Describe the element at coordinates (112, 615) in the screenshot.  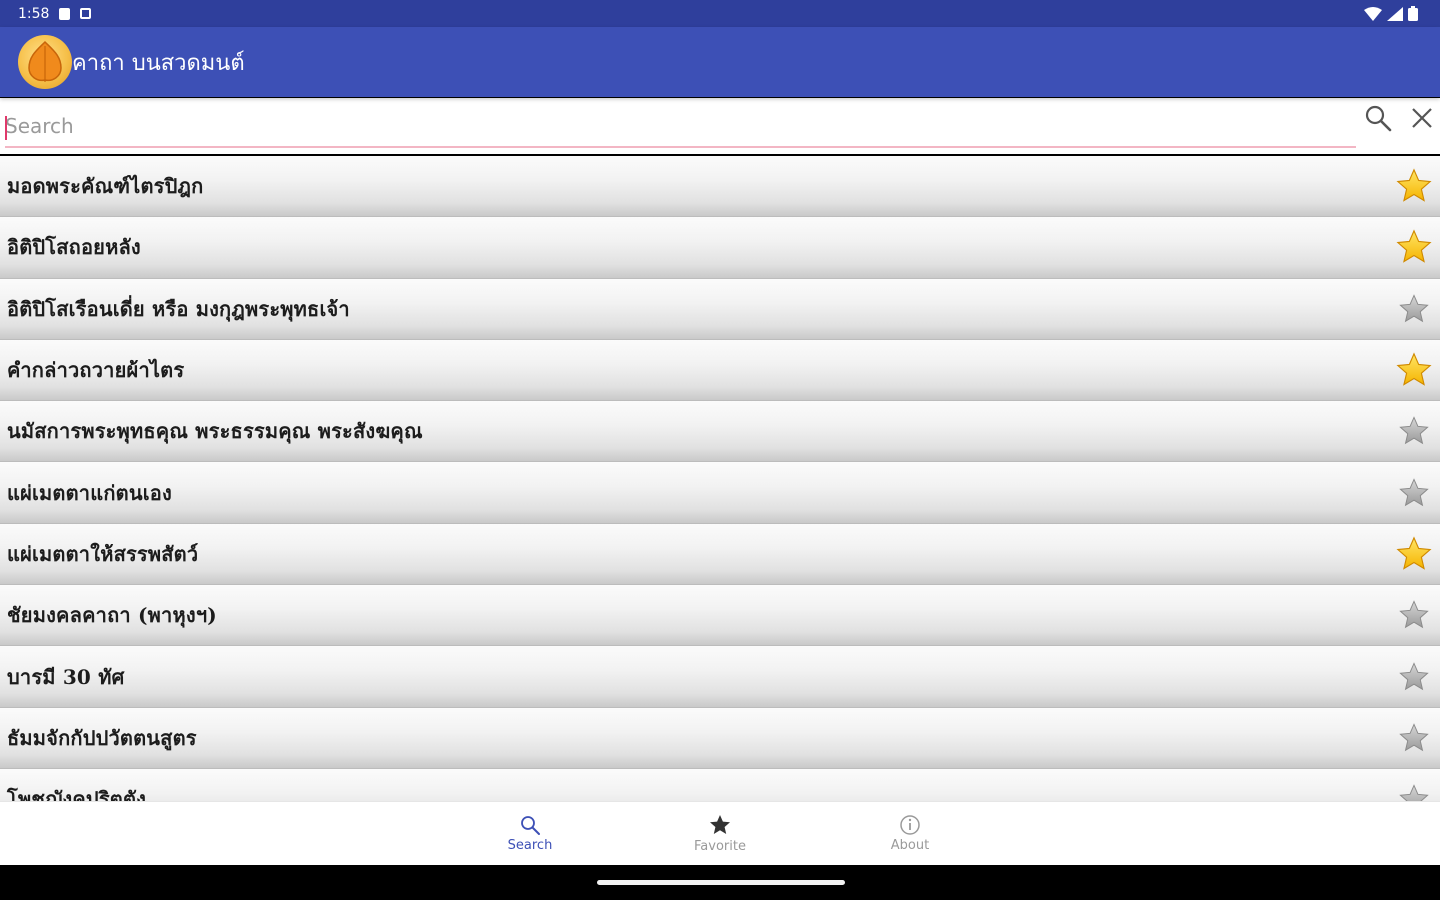
I see `list-item-label: ชัยมงคลคาถา (พาหุงฯ)` at that location.